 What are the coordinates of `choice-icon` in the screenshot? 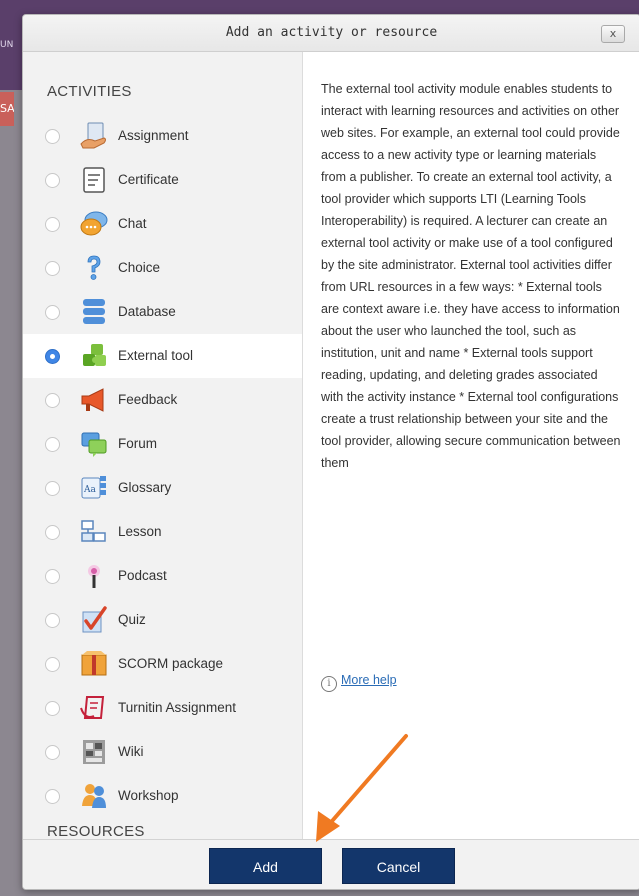 It's located at (94, 267).